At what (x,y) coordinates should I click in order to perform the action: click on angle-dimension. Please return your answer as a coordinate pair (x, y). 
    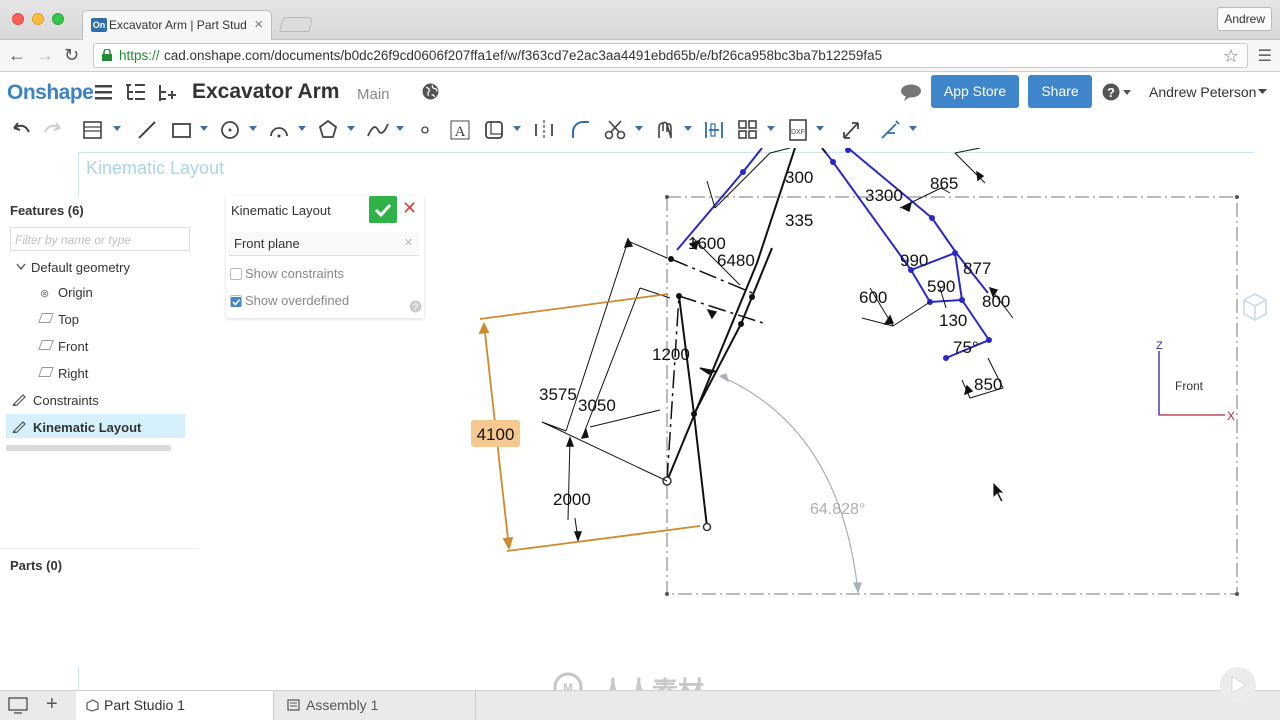
    Looking at the image, I should click on (790, 483).